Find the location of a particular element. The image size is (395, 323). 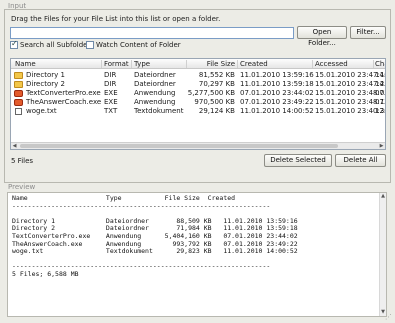

watch-folder-label: Watch Content of Folder is located at coordinates (138, 45).